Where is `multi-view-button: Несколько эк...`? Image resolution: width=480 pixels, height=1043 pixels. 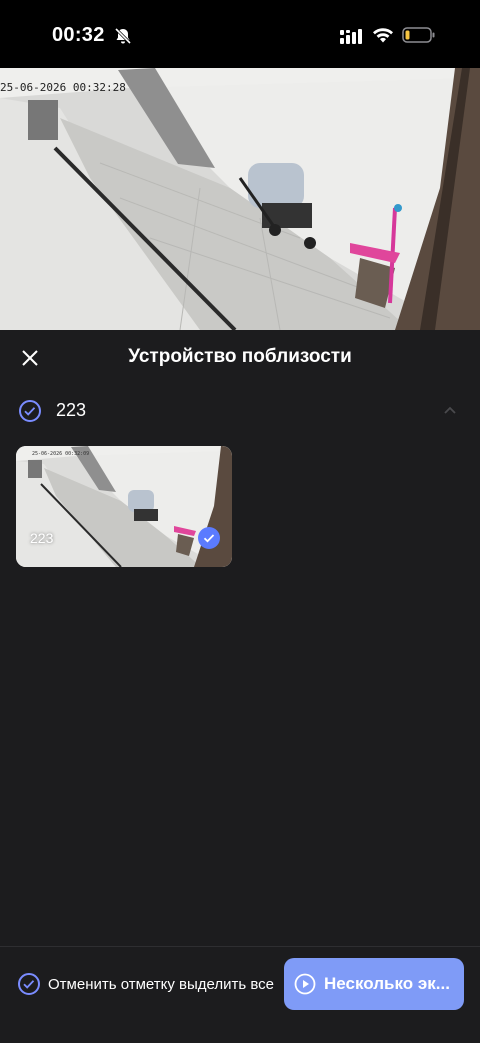 multi-view-button: Несколько эк... is located at coordinates (374, 984).